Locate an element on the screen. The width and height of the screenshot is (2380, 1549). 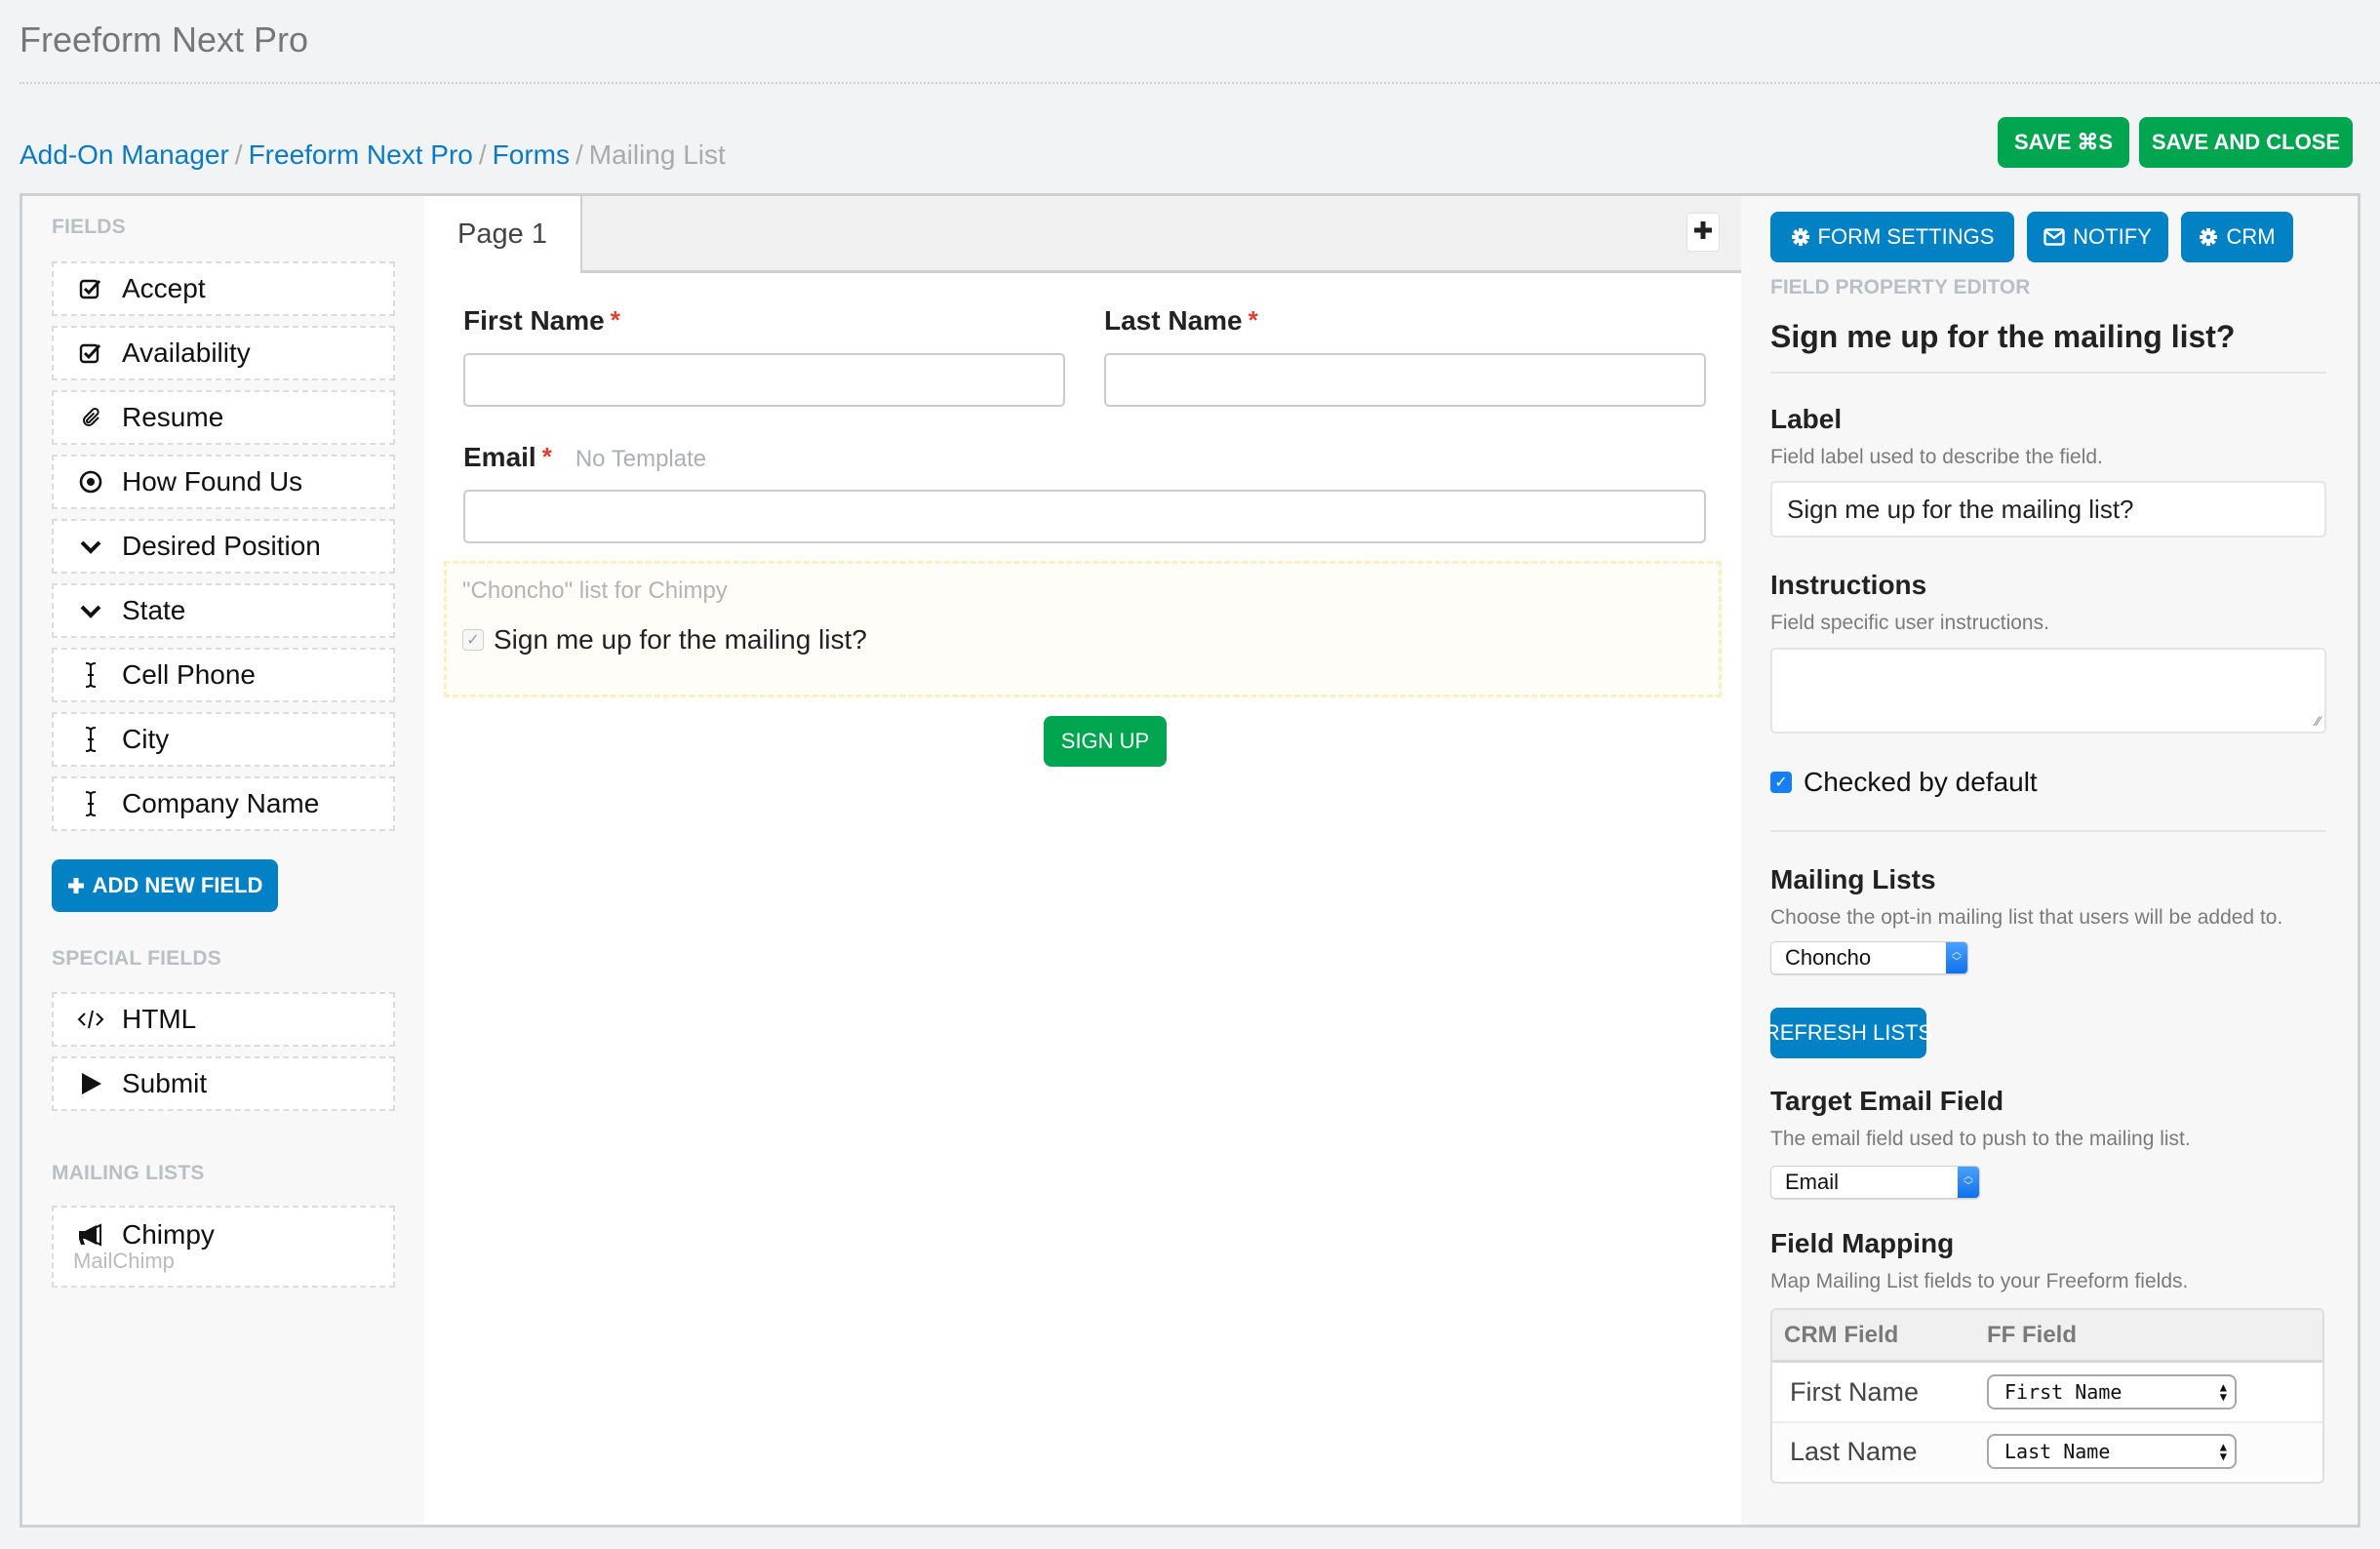
field-item-label: State is located at coordinates (154, 610).